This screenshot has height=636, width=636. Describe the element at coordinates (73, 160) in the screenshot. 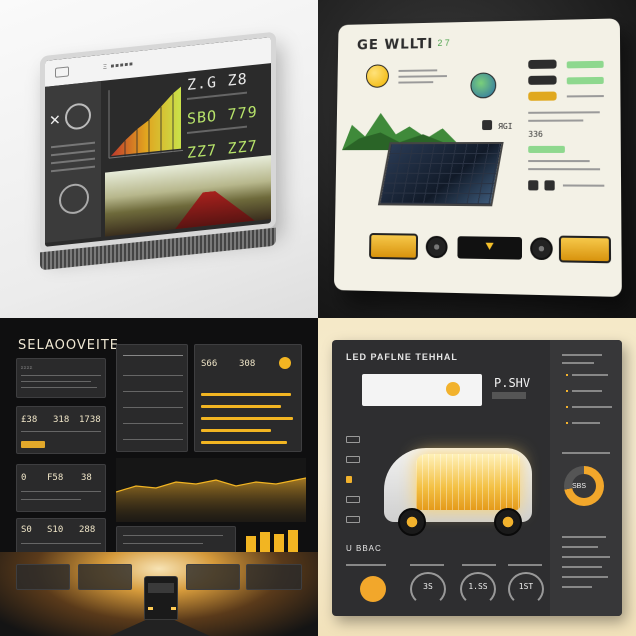

I see `sidebar-lines` at that location.